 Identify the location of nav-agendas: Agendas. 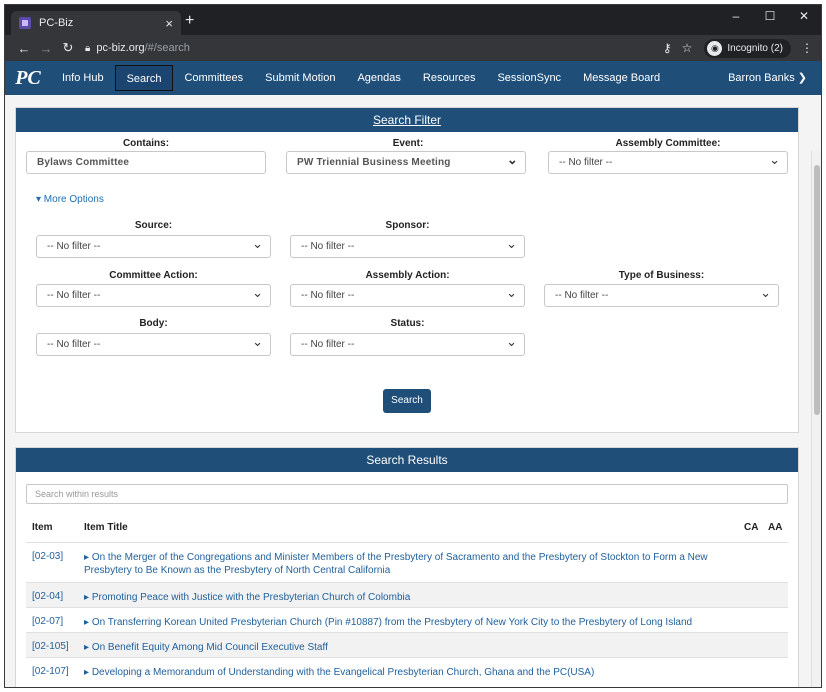
(378, 78).